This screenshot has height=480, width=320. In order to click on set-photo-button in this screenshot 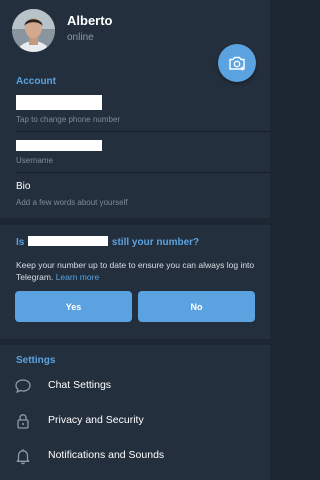, I will do `click(237, 63)`.